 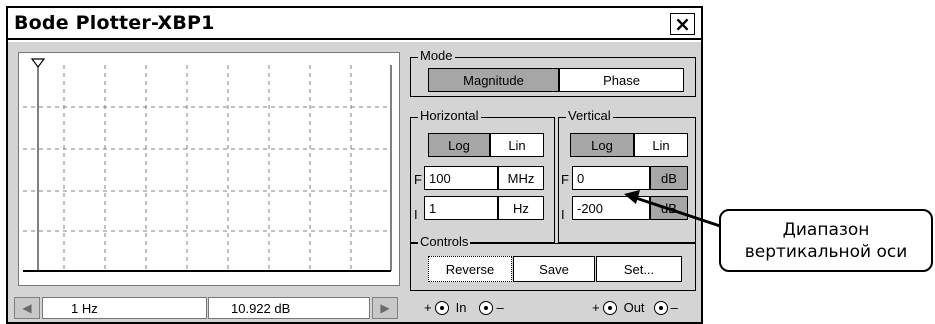 I want to click on callout-line-2: вертикальной оси, so click(x=826, y=251).